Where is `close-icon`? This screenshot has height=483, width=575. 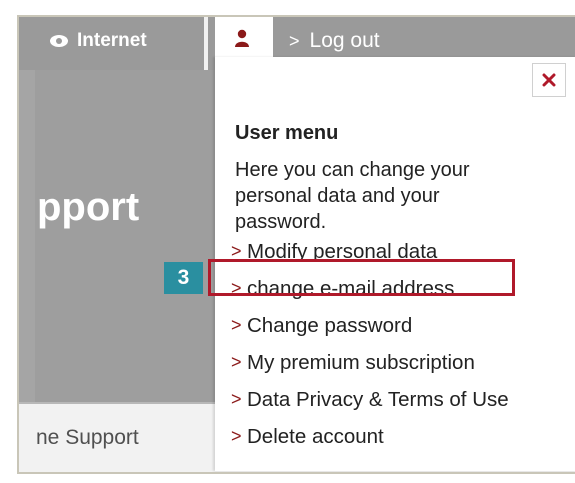
close-icon is located at coordinates (549, 80).